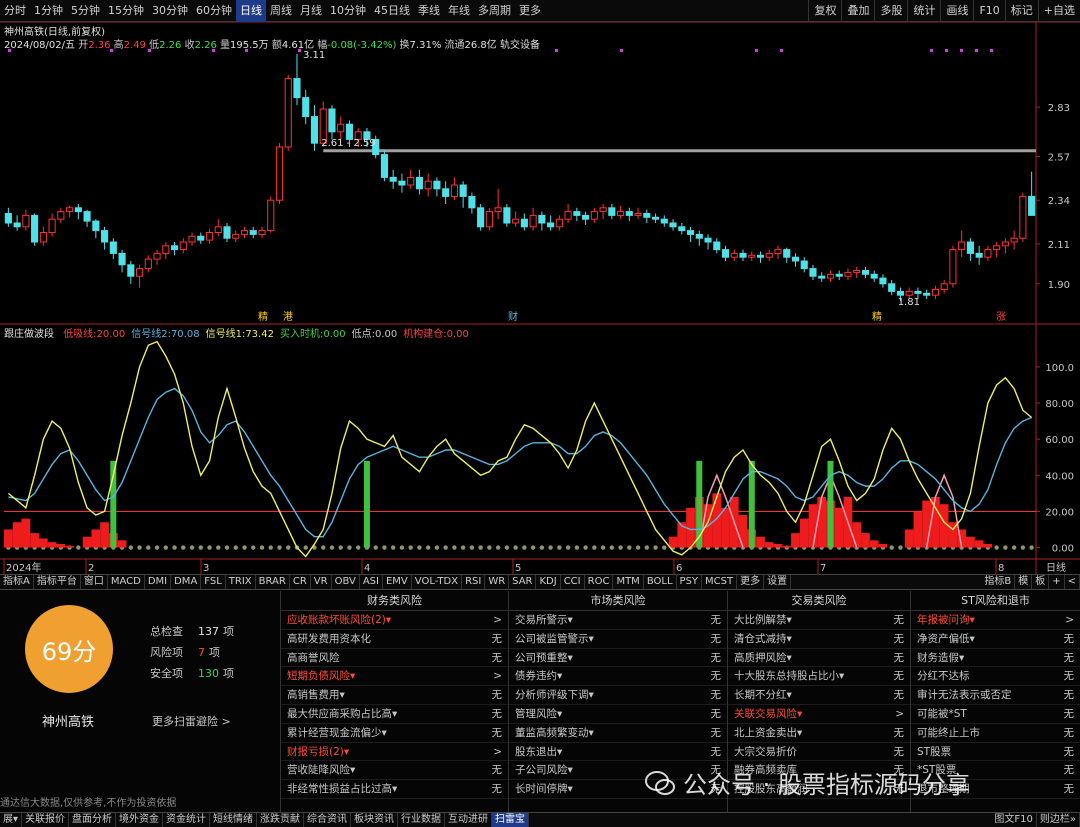  What do you see at coordinates (1072, 582) in the screenshot?
I see `tab-right-4: <` at bounding box center [1072, 582].